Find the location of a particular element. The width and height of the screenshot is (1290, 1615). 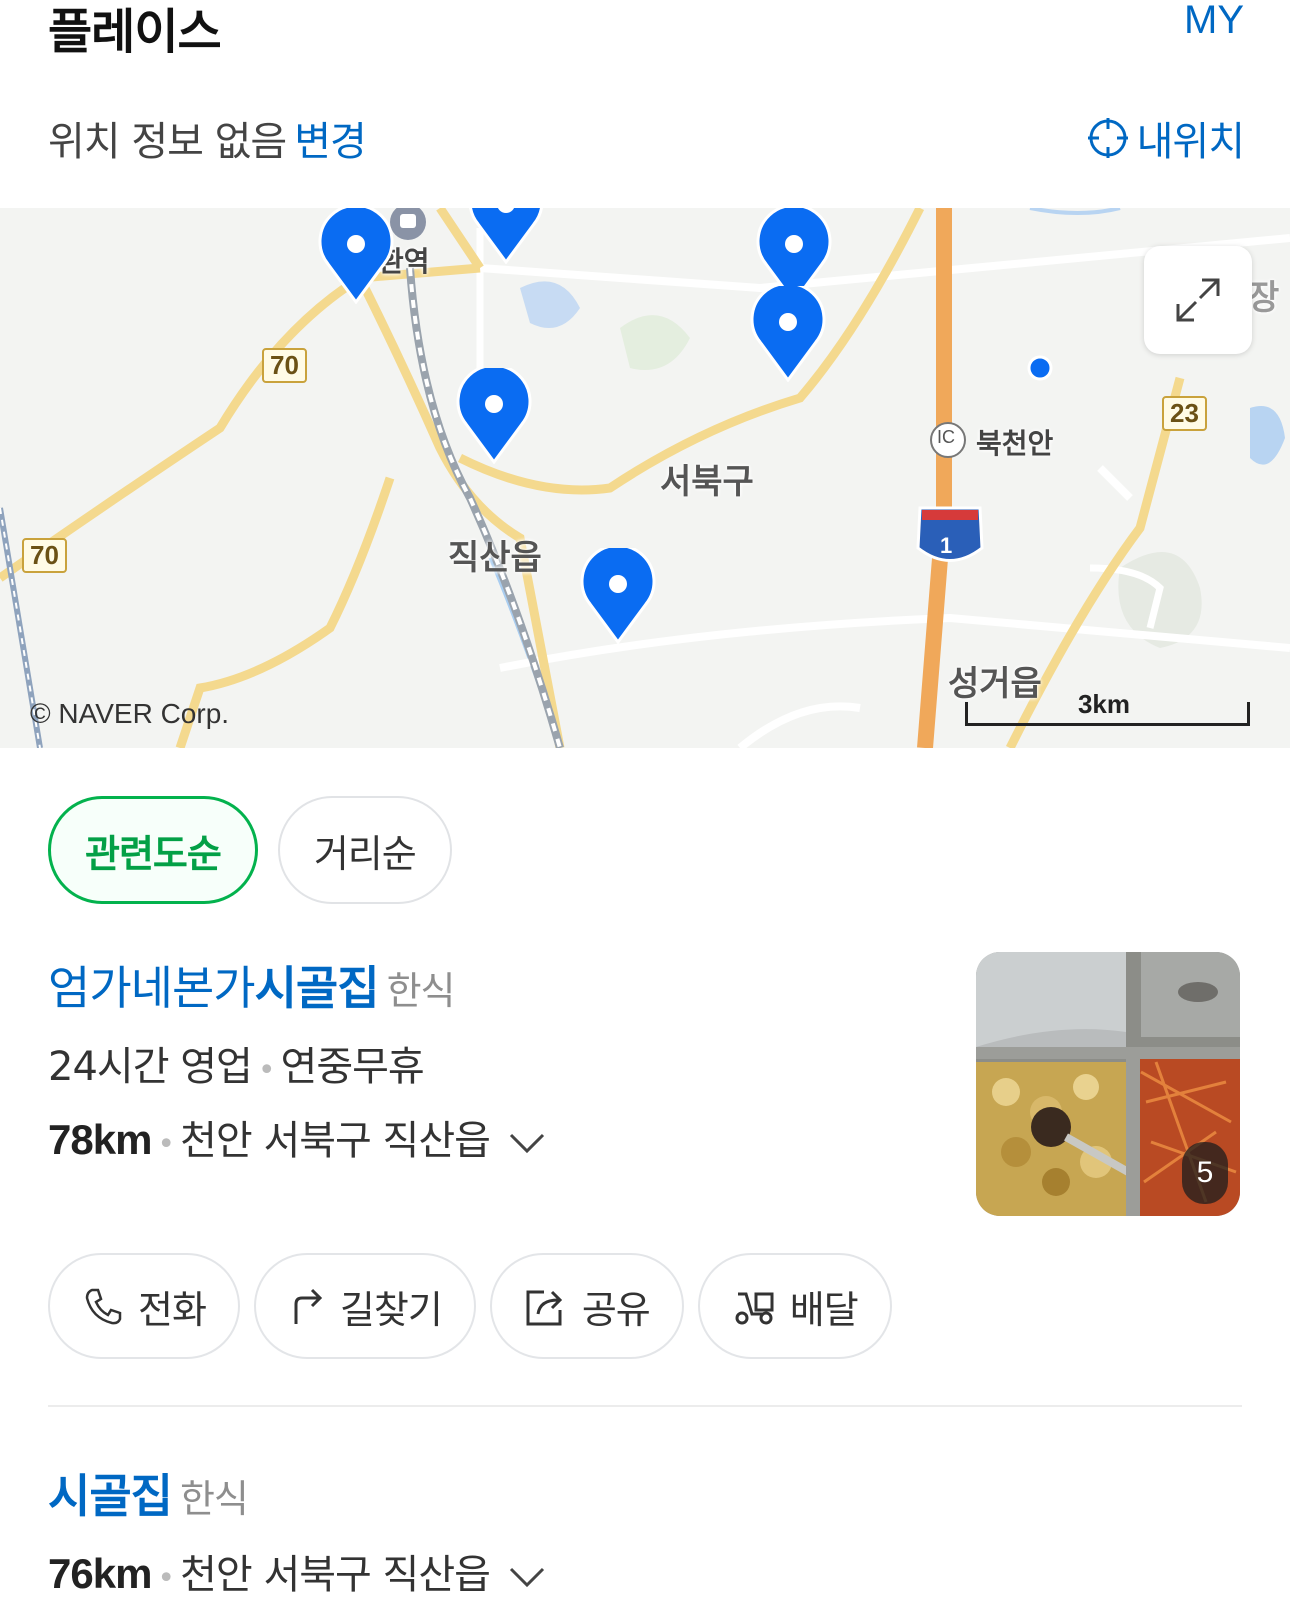

call-button: 전화 is located at coordinates (144, 1306).